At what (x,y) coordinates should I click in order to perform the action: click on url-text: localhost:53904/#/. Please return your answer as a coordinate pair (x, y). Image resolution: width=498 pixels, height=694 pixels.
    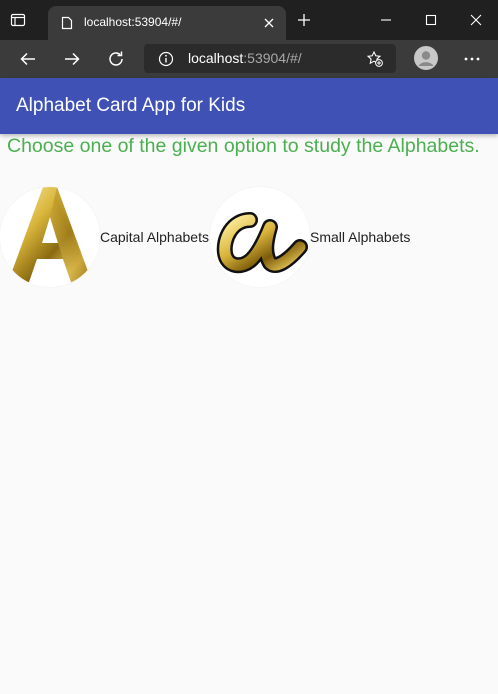
    Looking at the image, I should click on (245, 58).